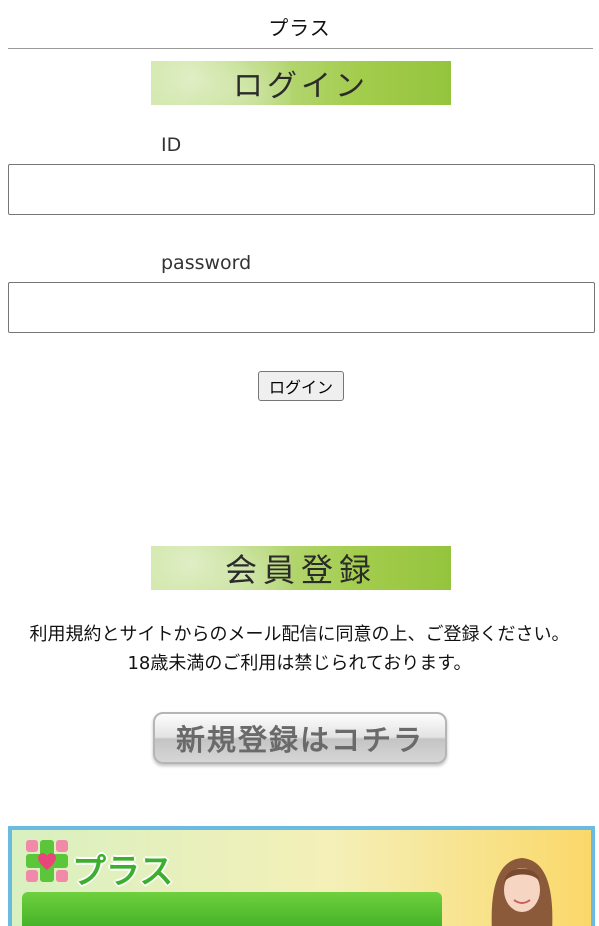  Describe the element at coordinates (171, 145) in the screenshot. I see `id-label: ID` at that location.